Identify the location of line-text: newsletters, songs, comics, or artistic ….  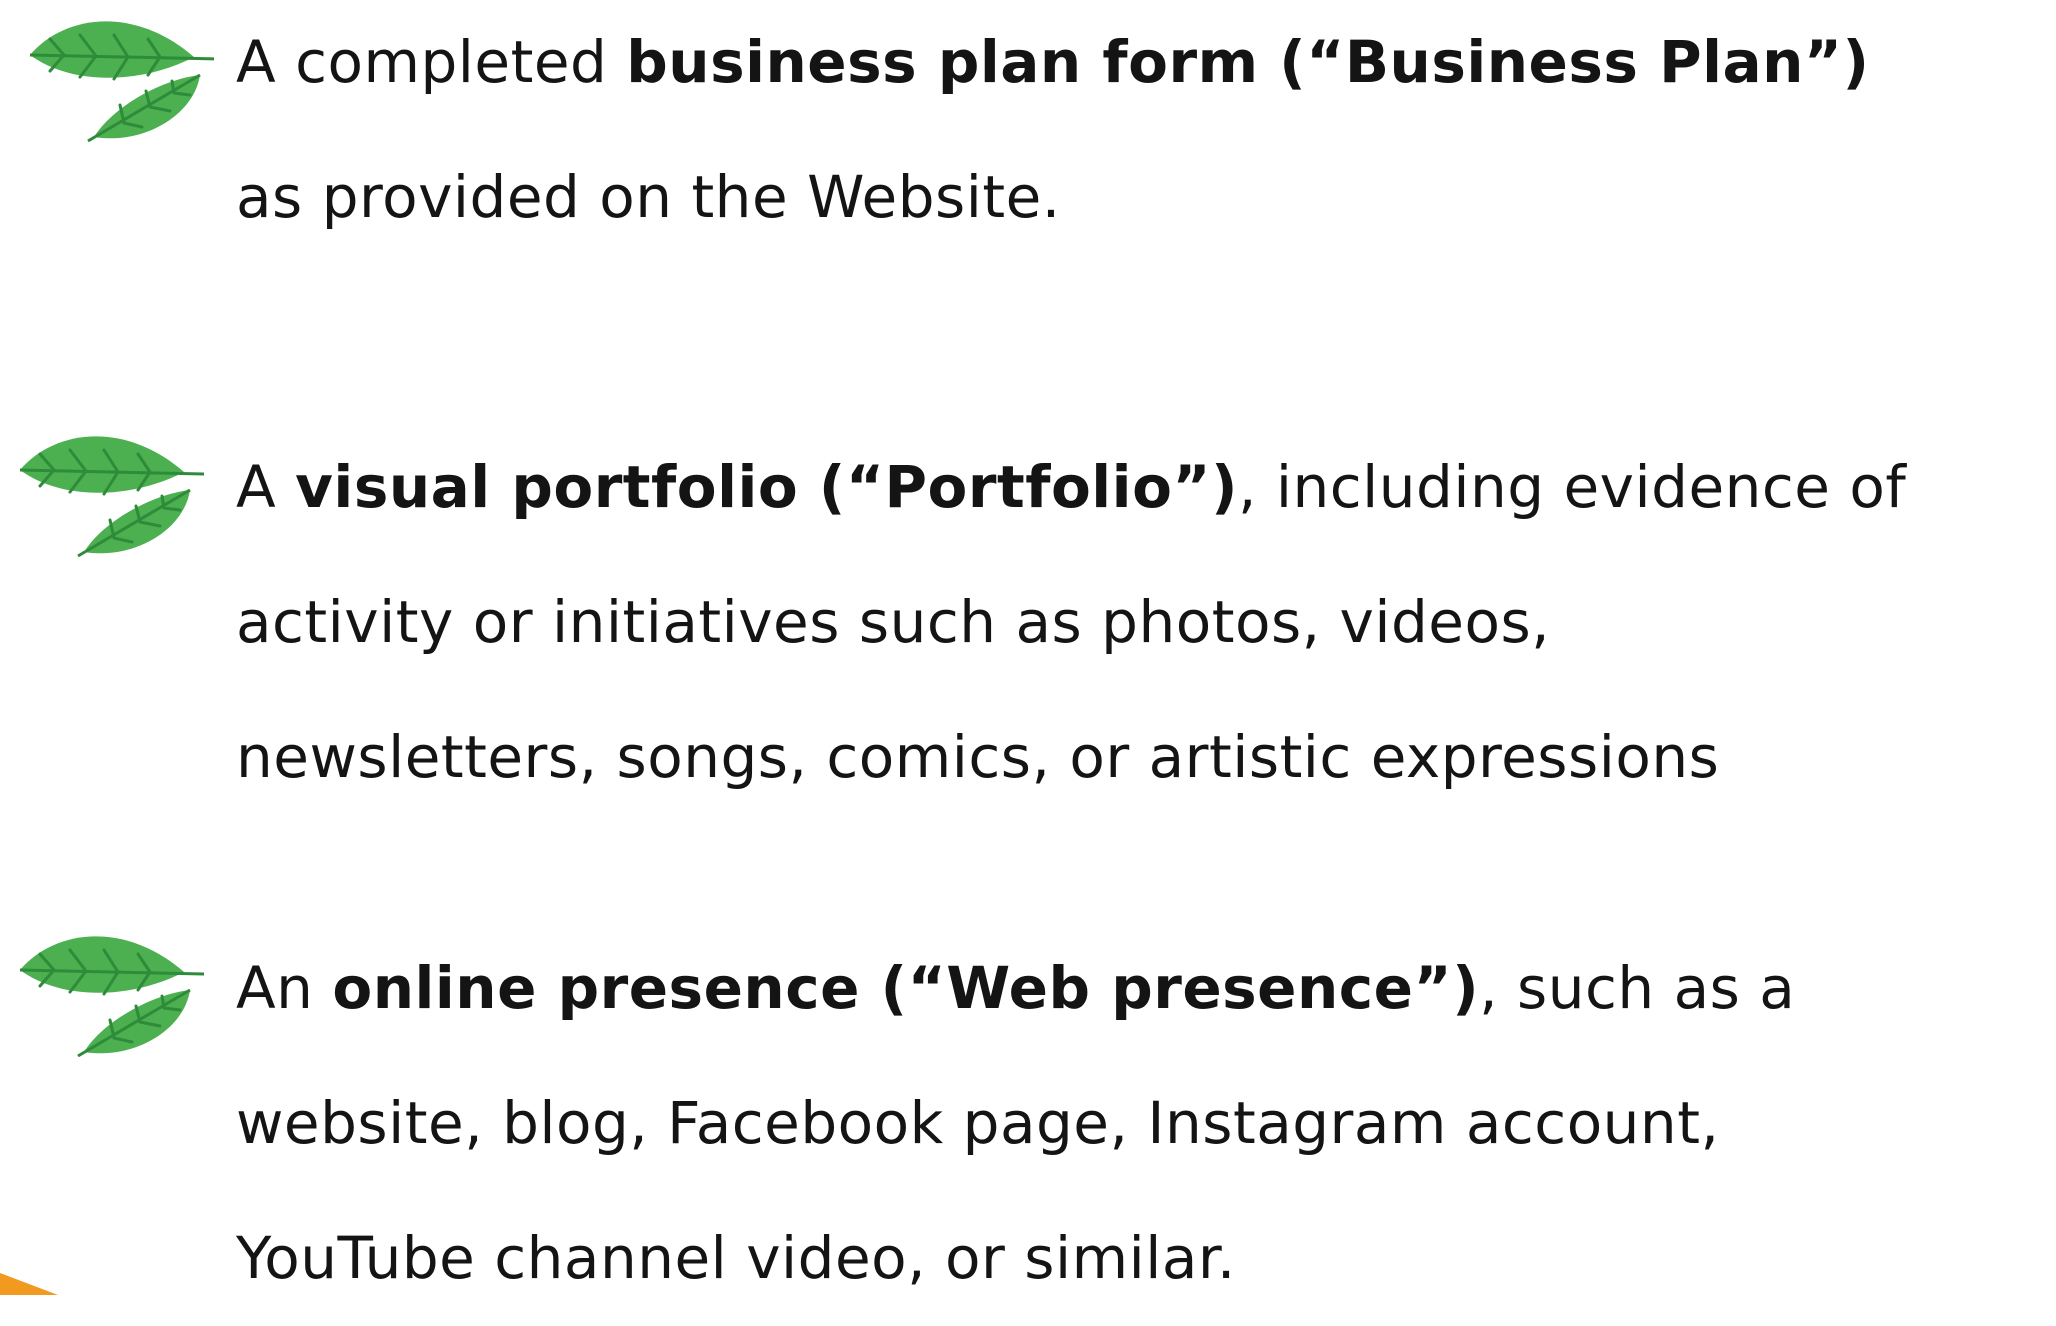
(978, 757).